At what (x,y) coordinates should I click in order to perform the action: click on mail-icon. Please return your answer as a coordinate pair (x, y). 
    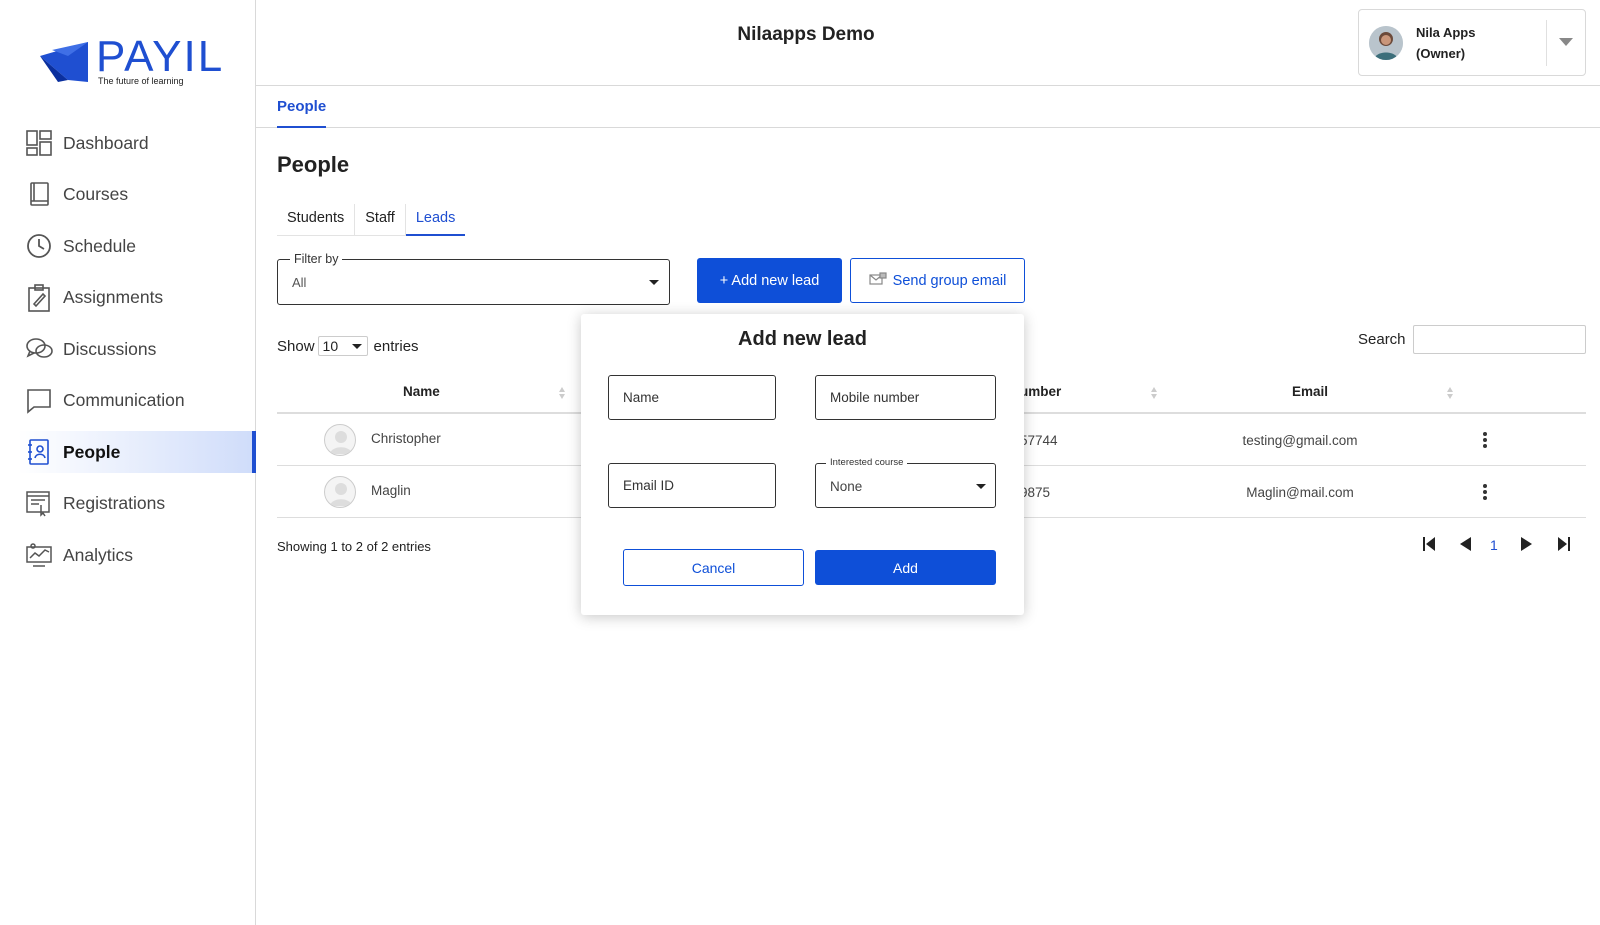
    Looking at the image, I should click on (878, 280).